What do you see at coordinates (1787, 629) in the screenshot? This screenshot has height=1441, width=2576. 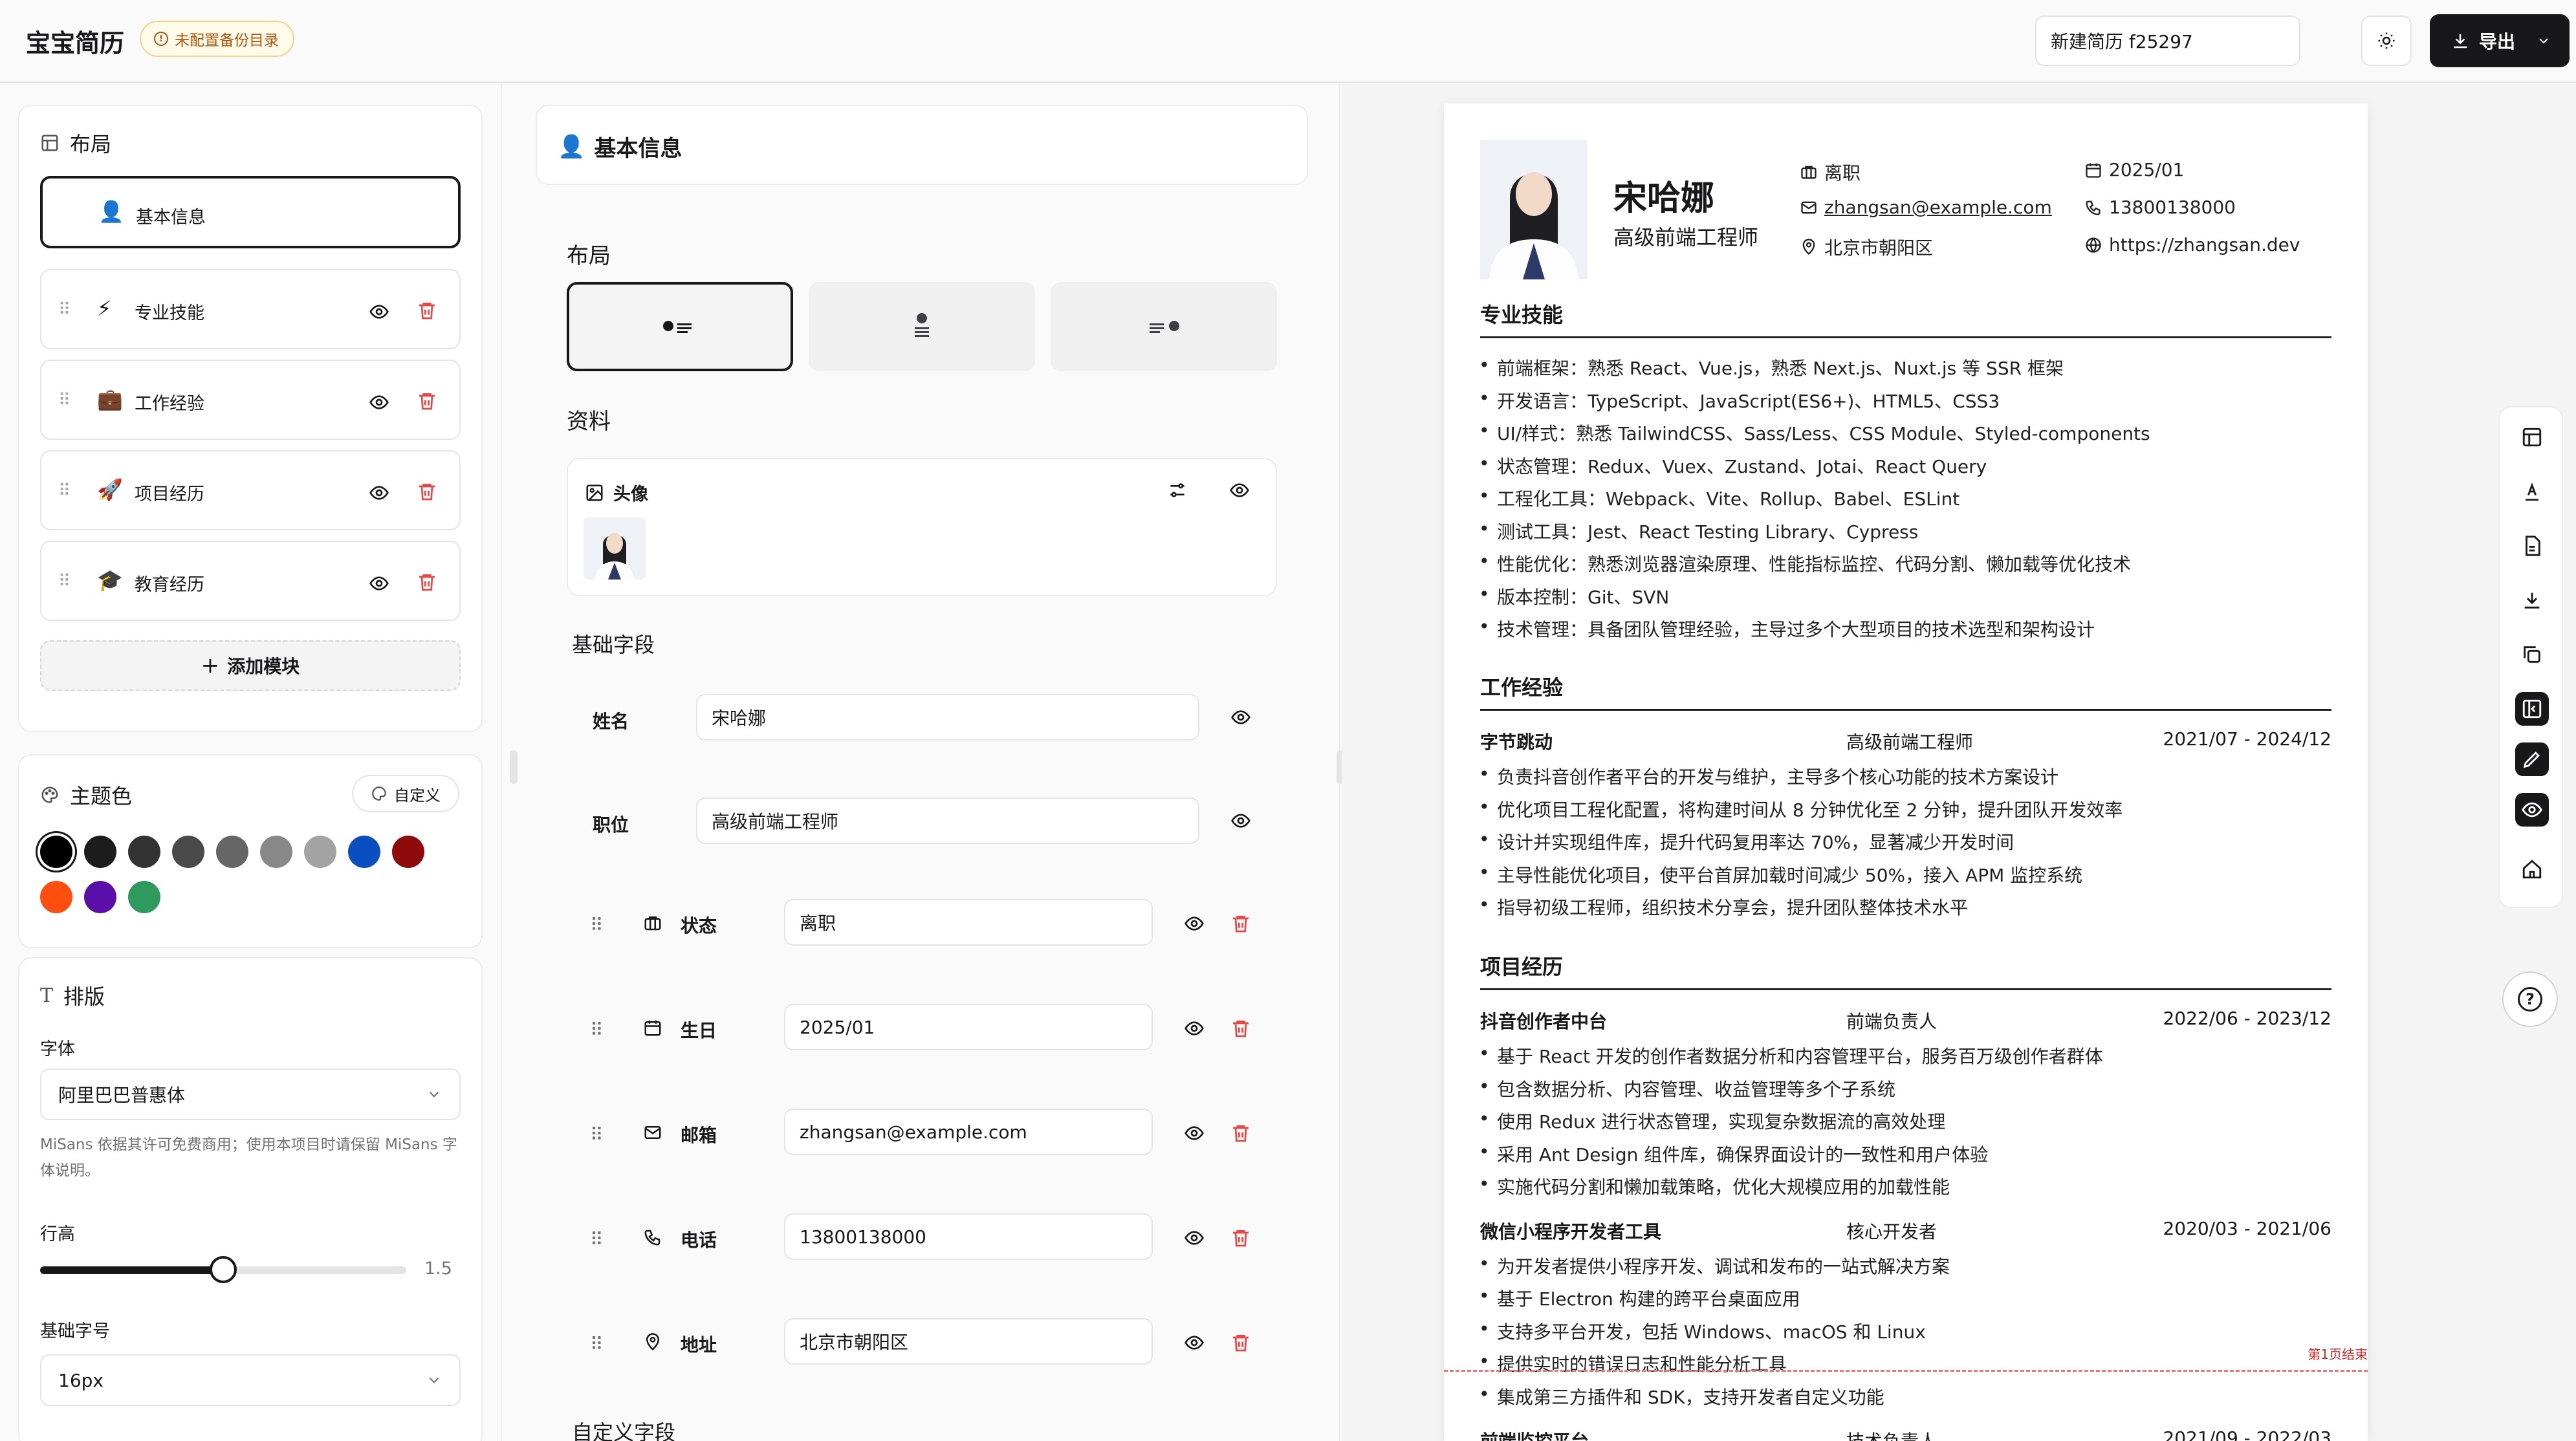 I see `bullet-item: 技术管理：具备团队管理经验，主导过多个大型项目的技术选型和架构设计` at bounding box center [1787, 629].